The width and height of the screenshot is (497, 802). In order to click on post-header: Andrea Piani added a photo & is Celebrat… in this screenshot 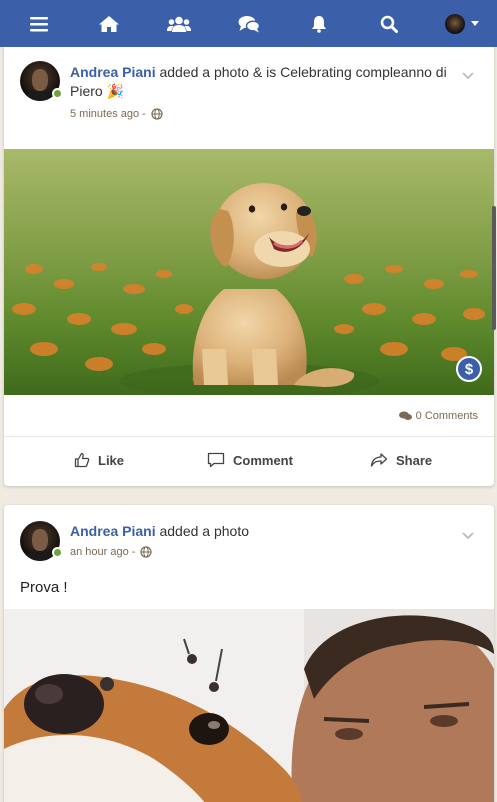, I will do `click(262, 82)`.